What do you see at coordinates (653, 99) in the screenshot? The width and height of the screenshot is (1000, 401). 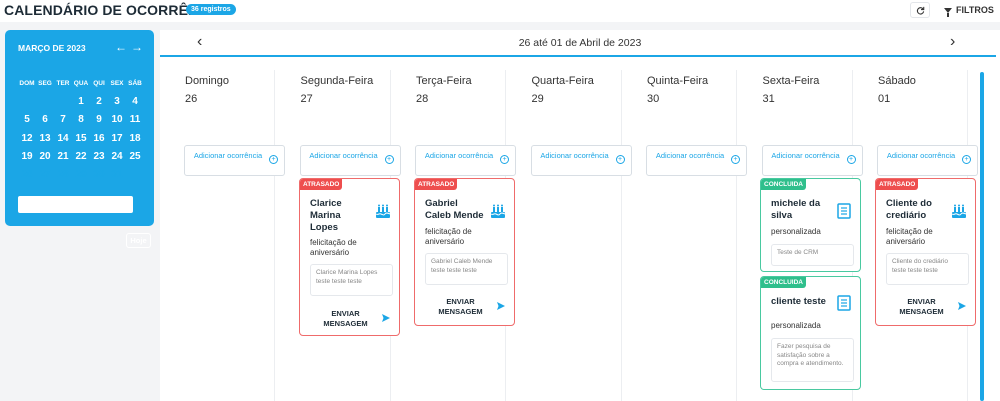 I see `day-number: 30` at bounding box center [653, 99].